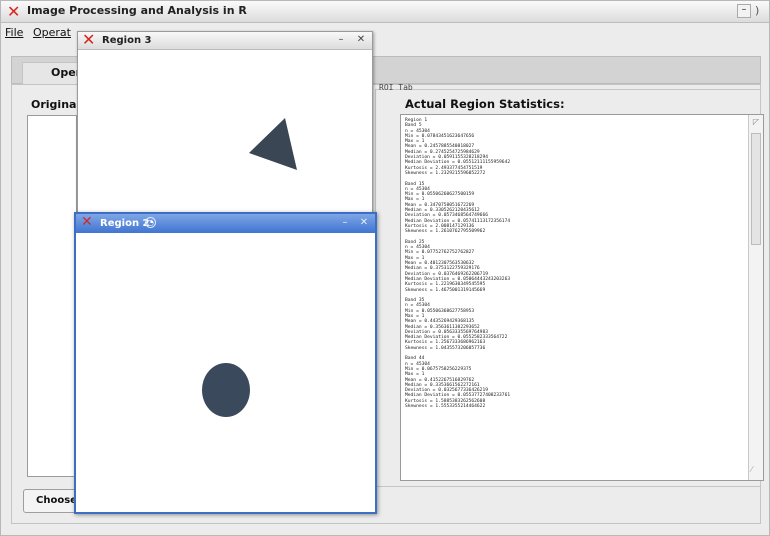 The width and height of the screenshot is (770, 536). Describe the element at coordinates (364, 223) in the screenshot. I see `region-2-close-button: ✕` at that location.